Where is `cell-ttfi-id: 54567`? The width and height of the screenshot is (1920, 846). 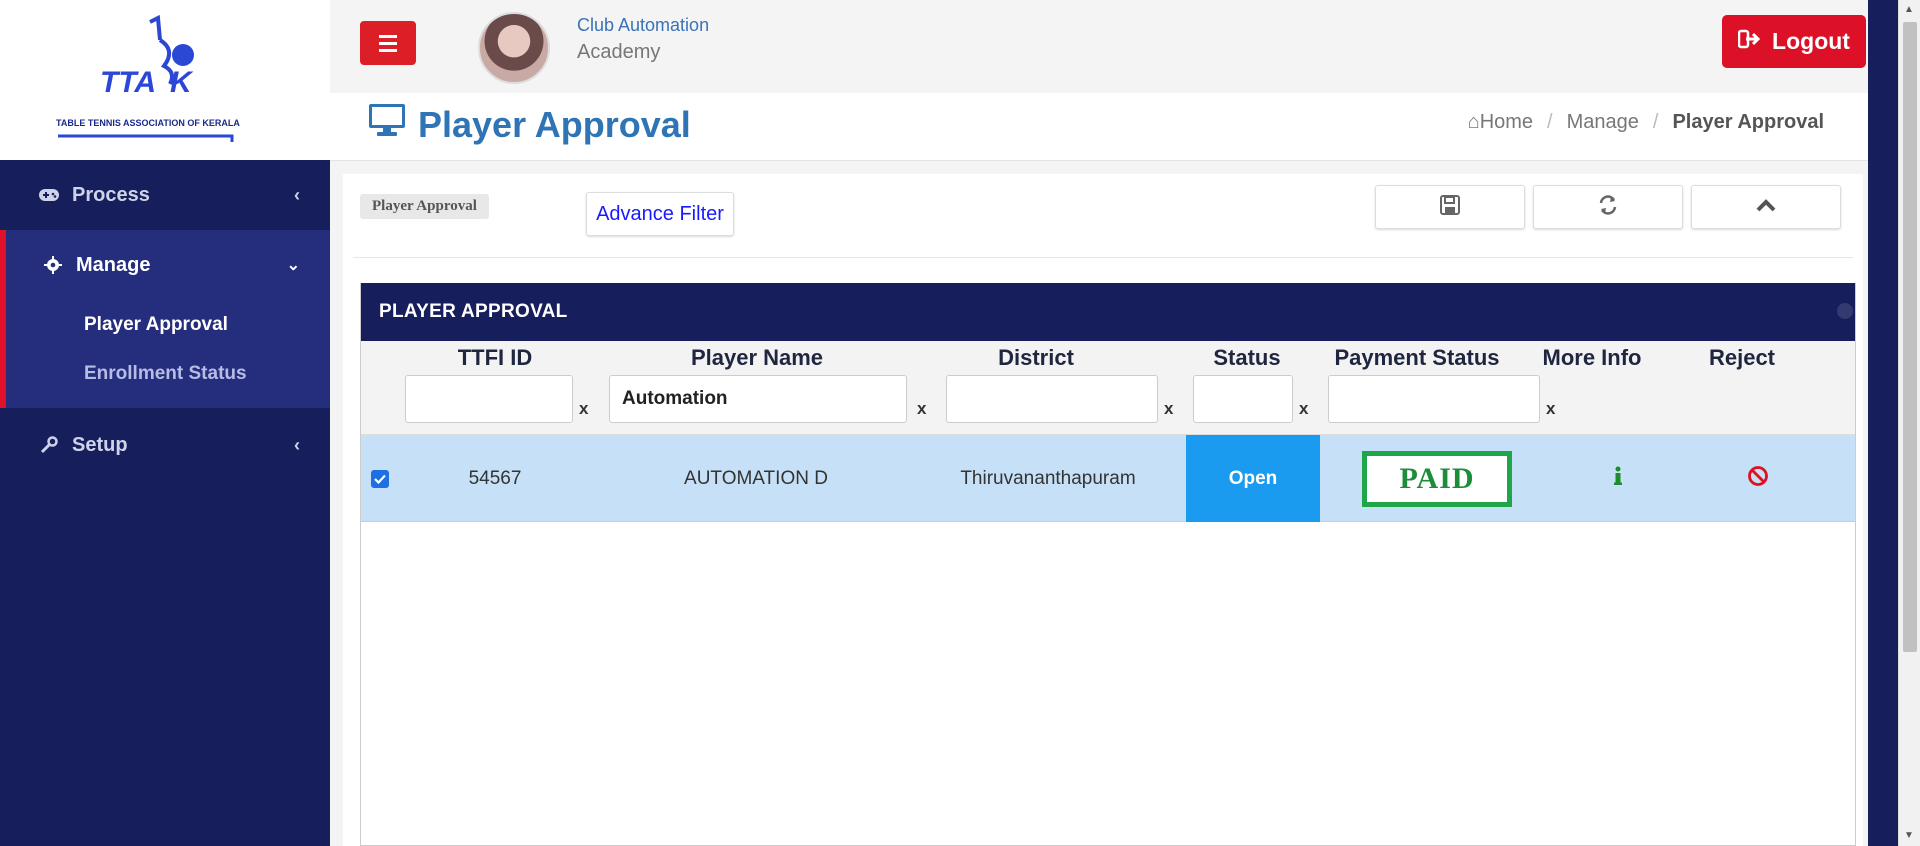 cell-ttfi-id: 54567 is located at coordinates (495, 478).